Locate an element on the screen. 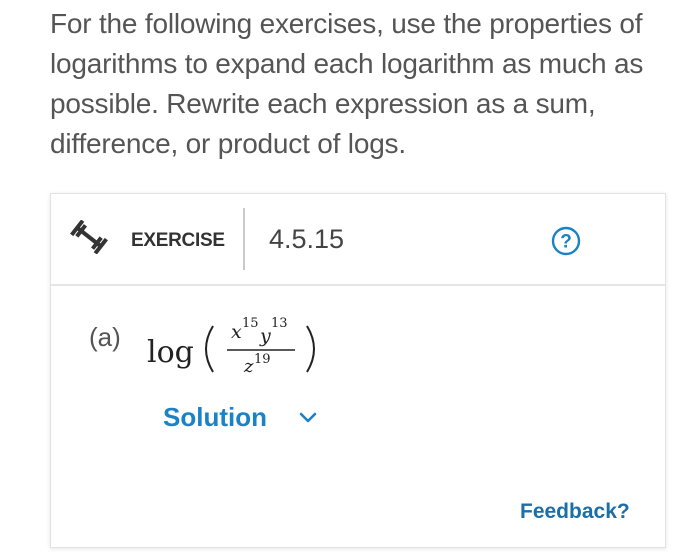  chevron-down-icon is located at coordinates (308, 418).